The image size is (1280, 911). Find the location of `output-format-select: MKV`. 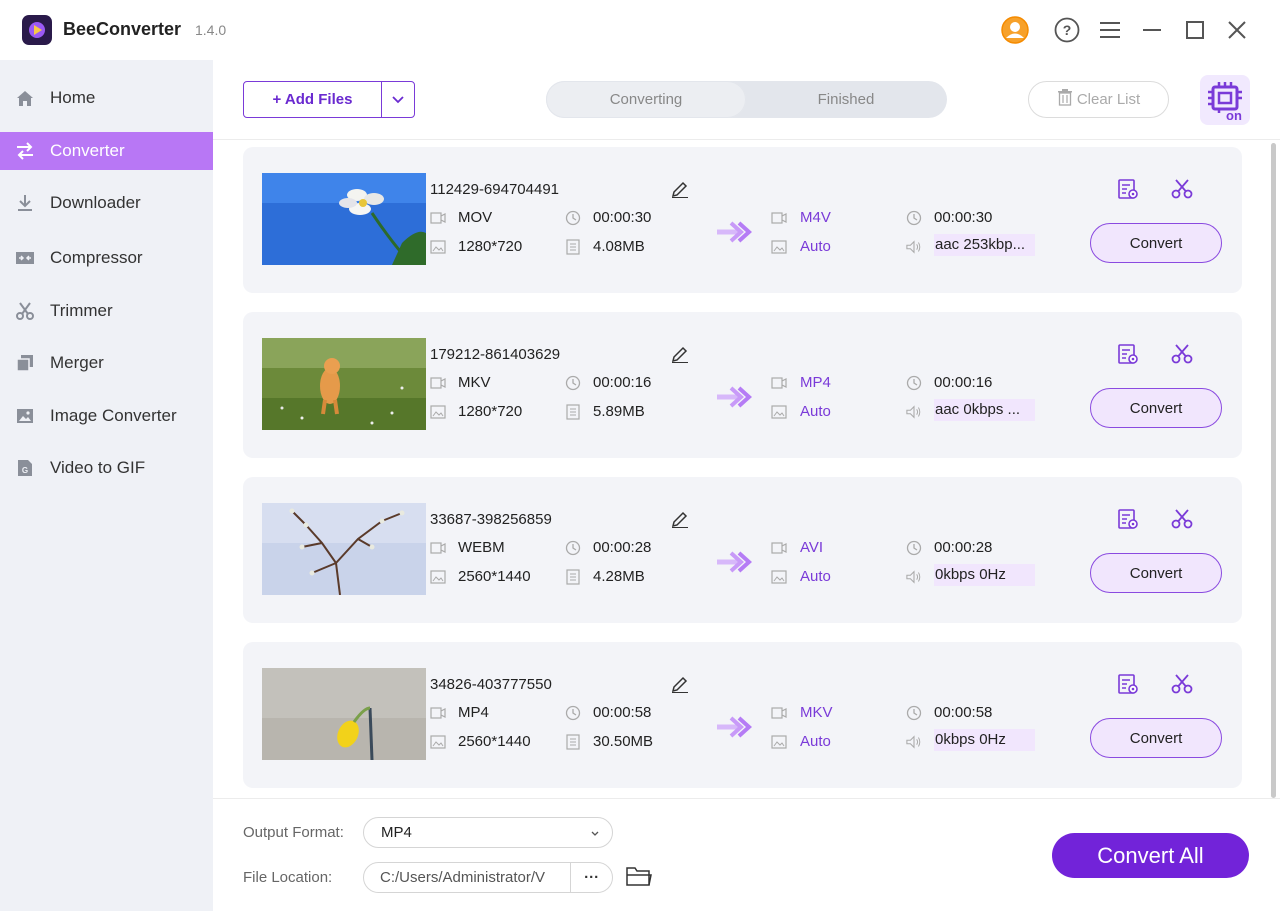

output-format-select: MKV is located at coordinates (816, 712).